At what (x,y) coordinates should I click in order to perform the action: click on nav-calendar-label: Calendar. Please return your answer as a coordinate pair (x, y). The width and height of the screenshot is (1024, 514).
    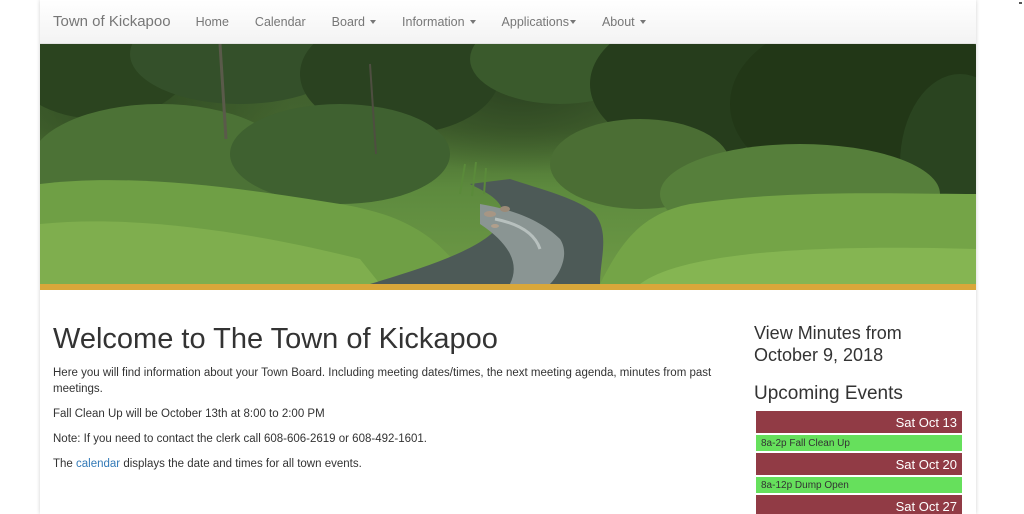
    Looking at the image, I should click on (280, 21).